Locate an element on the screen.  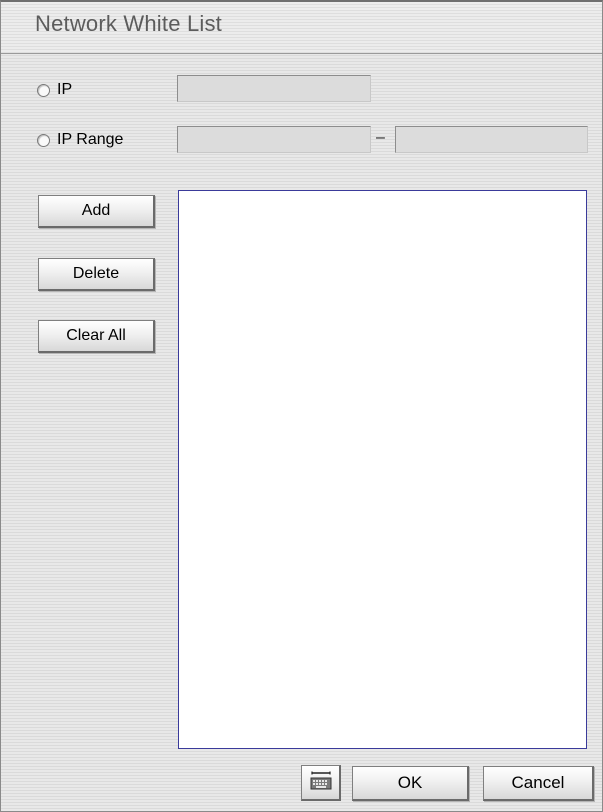
ip-range-radio-label: IP Range is located at coordinates (90, 139).